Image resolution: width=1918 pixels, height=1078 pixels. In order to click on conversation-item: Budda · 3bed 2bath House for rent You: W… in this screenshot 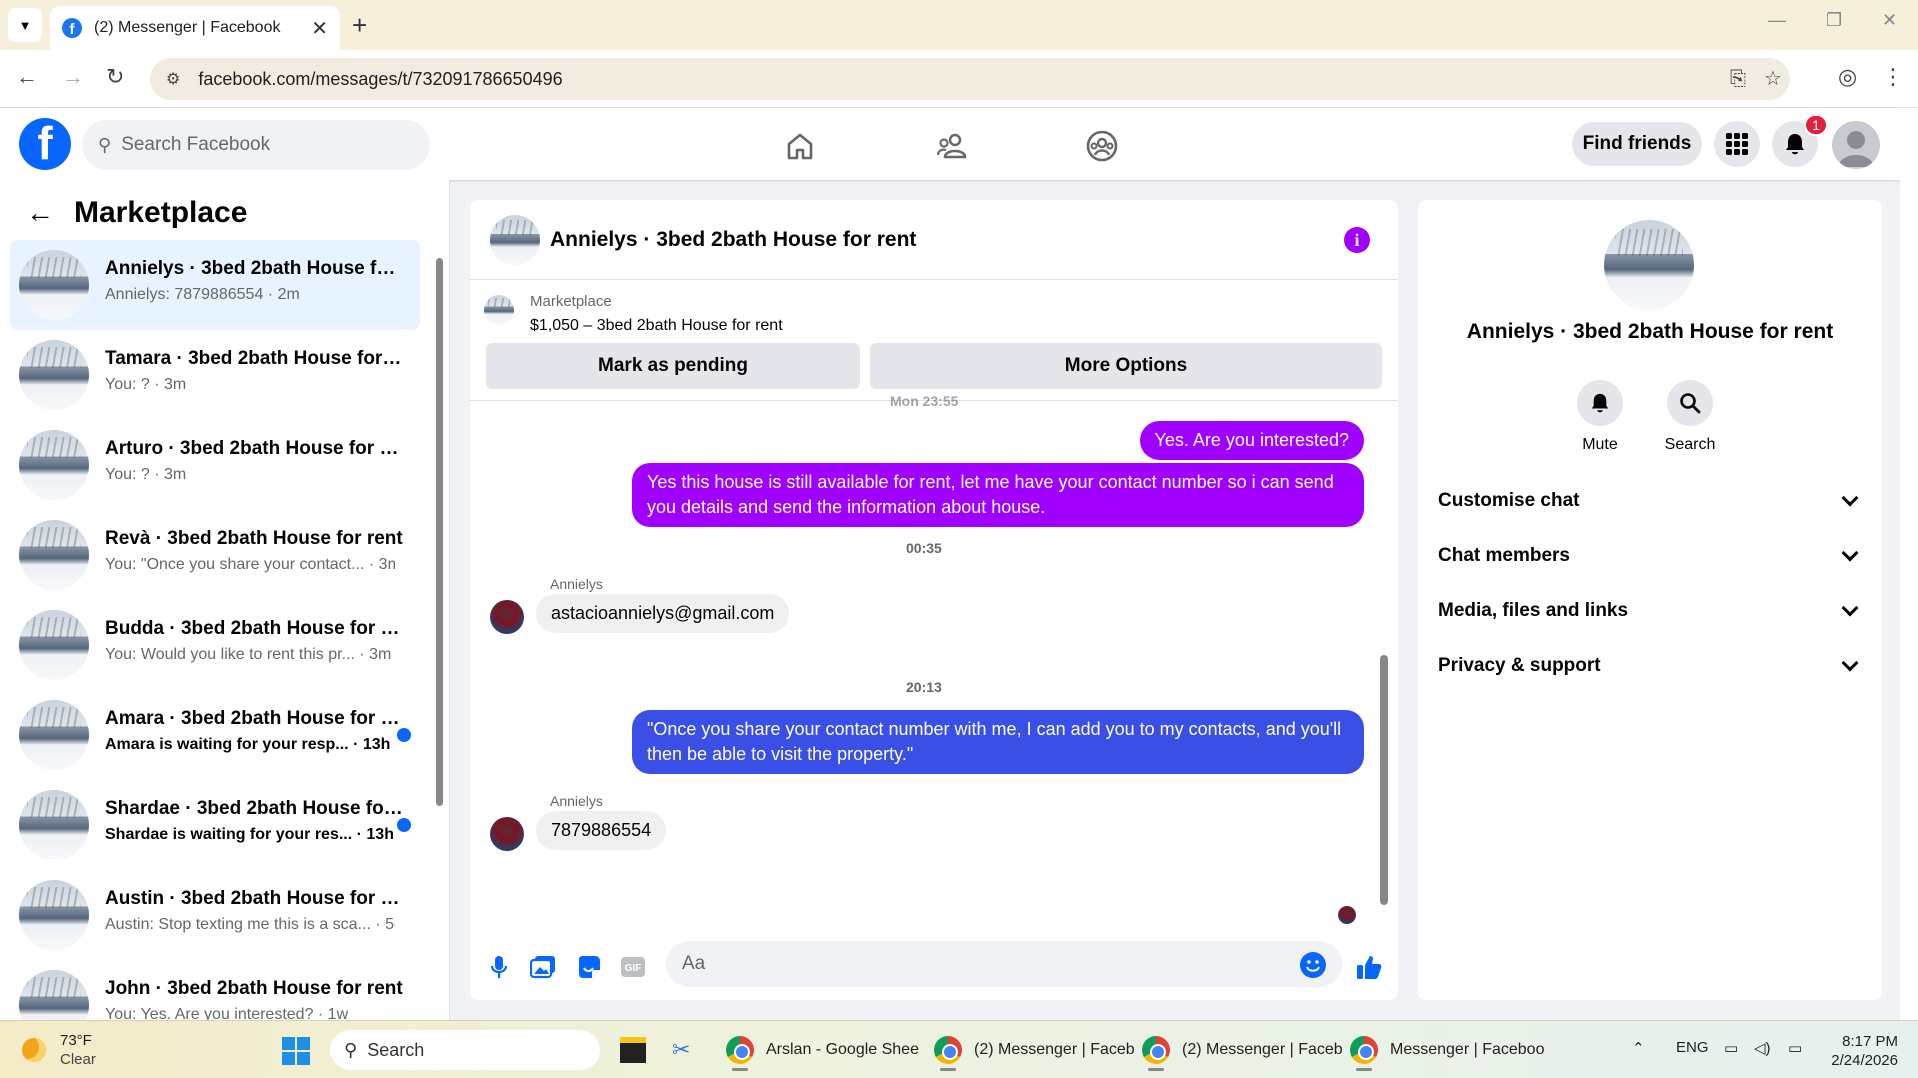, I will do `click(215, 645)`.